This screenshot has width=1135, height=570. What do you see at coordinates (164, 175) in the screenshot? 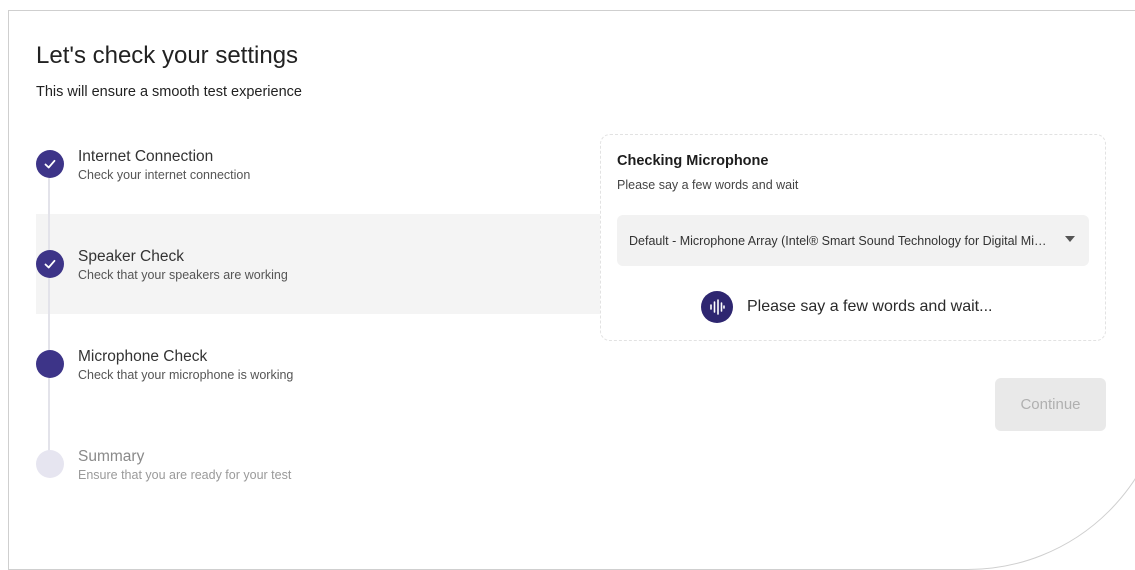
I see `step-description: Check your internet connection` at bounding box center [164, 175].